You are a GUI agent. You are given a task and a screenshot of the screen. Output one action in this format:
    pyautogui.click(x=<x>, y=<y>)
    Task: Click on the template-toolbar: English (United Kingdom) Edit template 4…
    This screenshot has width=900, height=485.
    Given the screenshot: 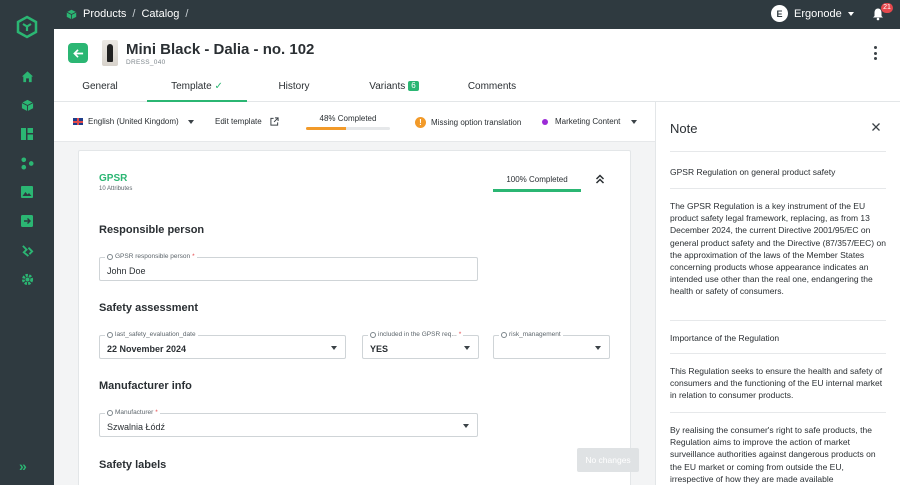 What is the action you would take?
    pyautogui.click(x=354, y=122)
    